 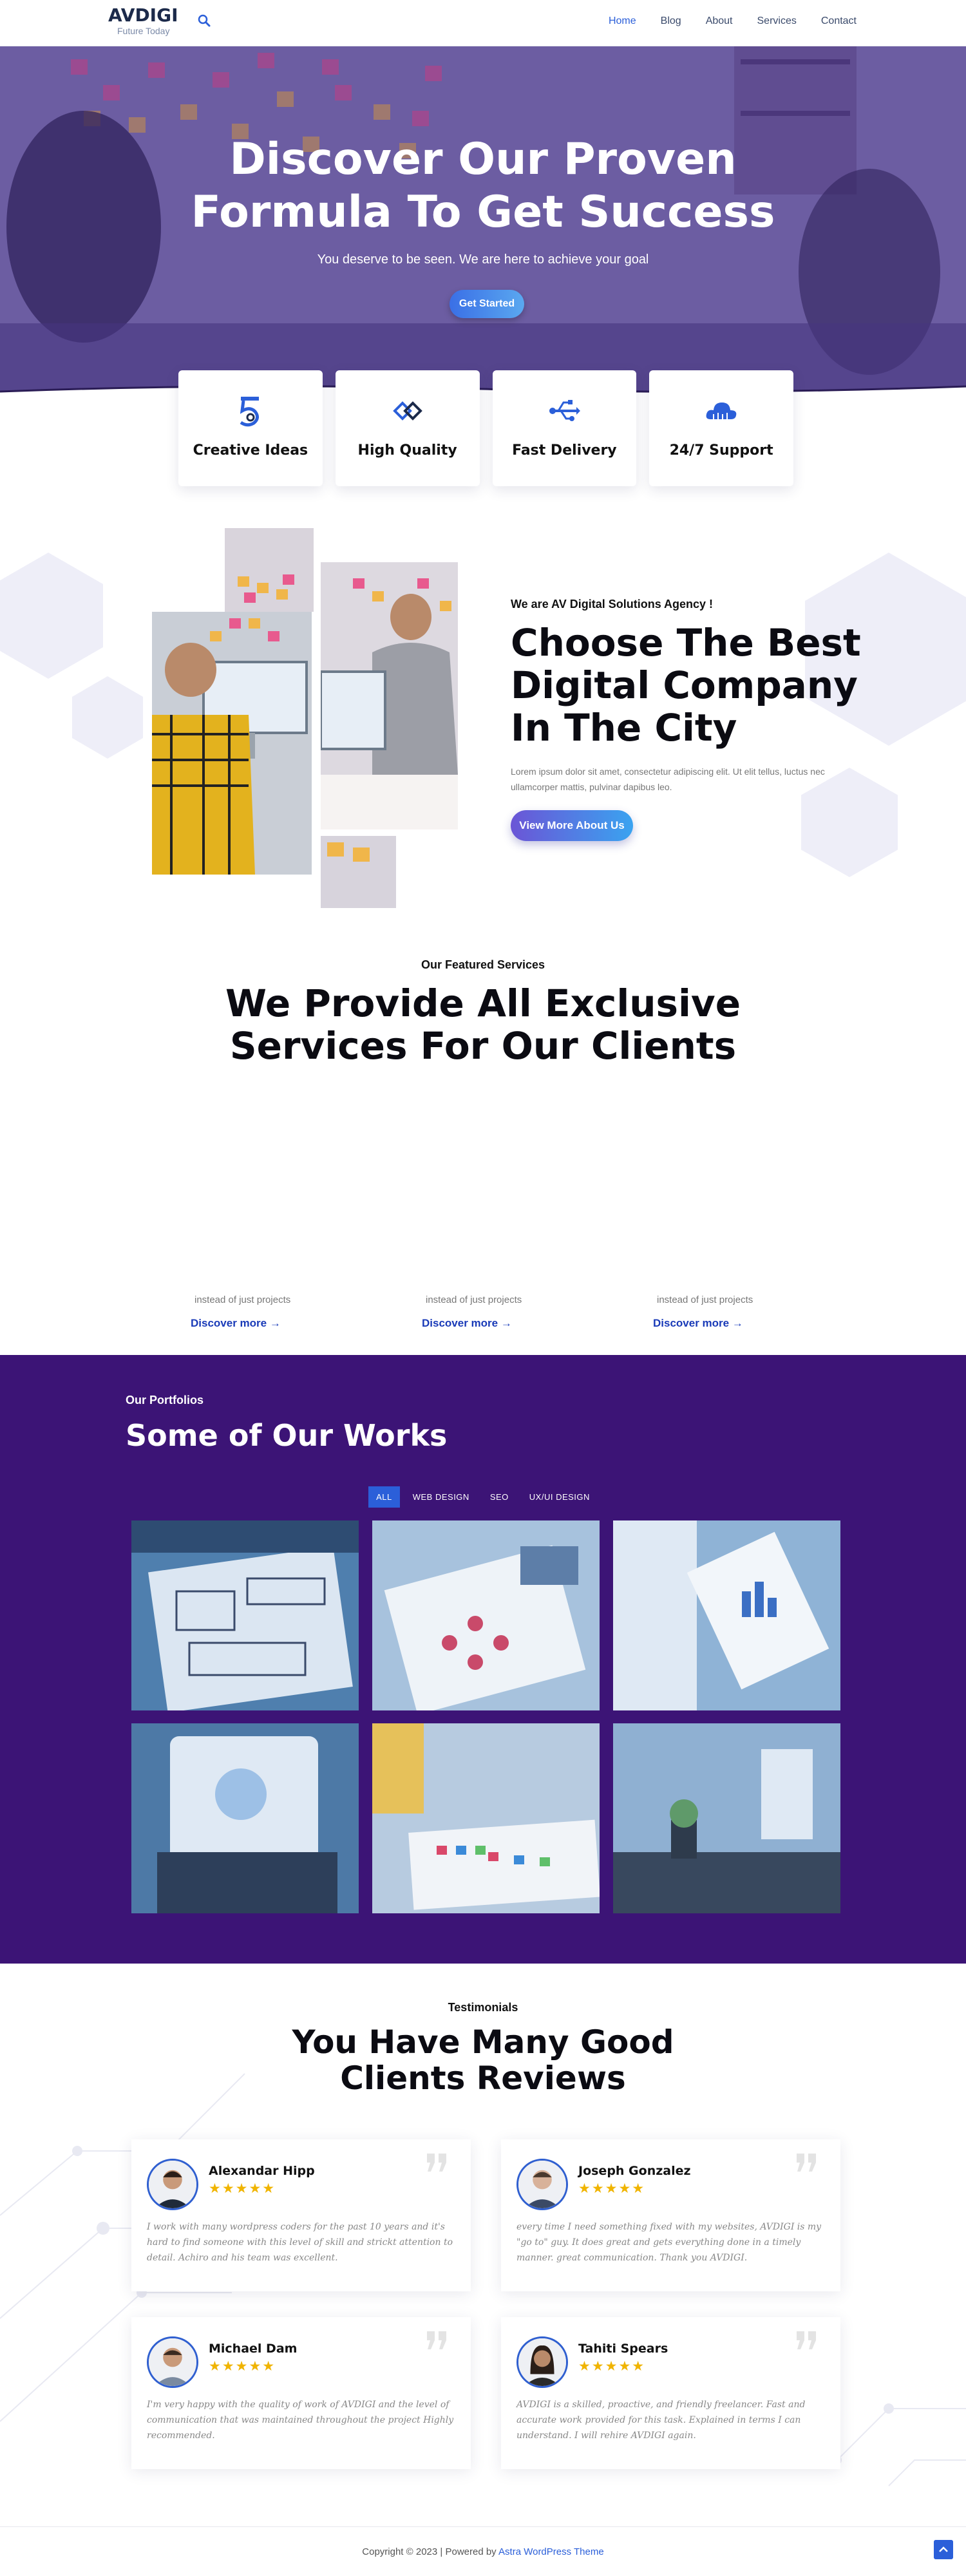 I want to click on portfolio-tile-tablet-chart, so click(x=726, y=1615).